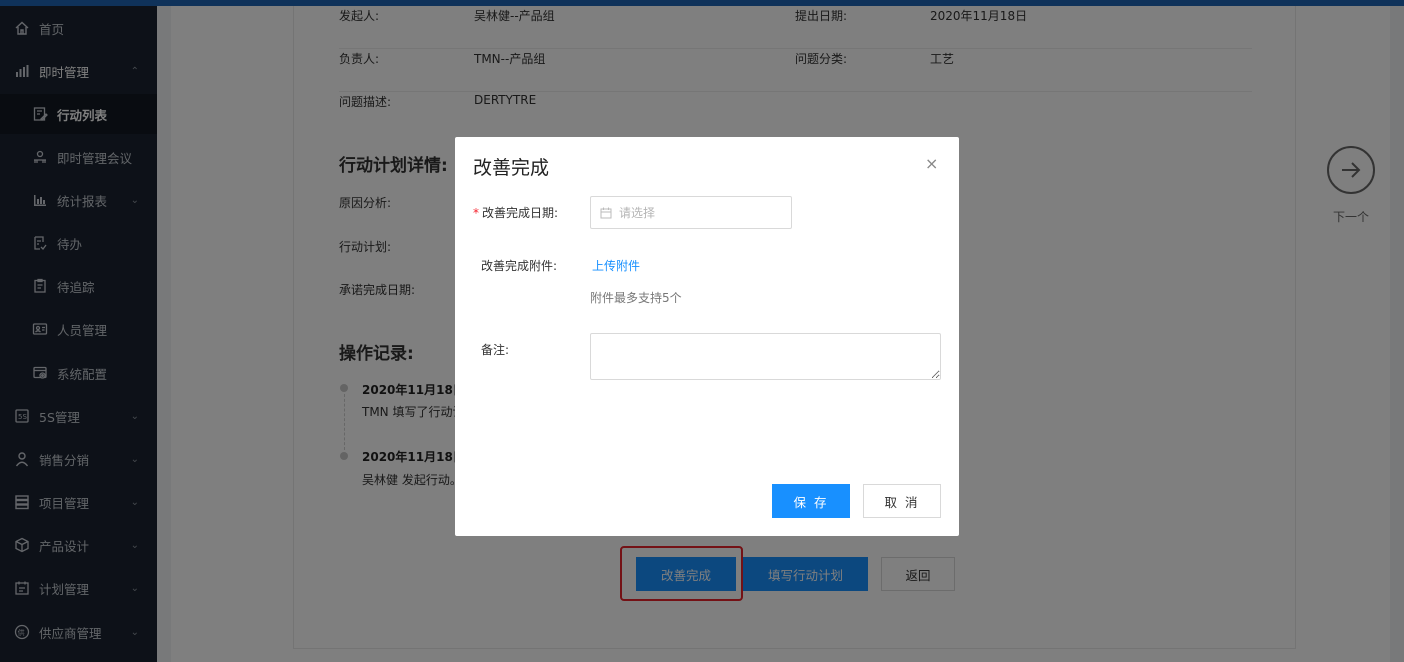 The height and width of the screenshot is (662, 1404). Describe the element at coordinates (606, 213) in the screenshot. I see `calendar-icon` at that location.